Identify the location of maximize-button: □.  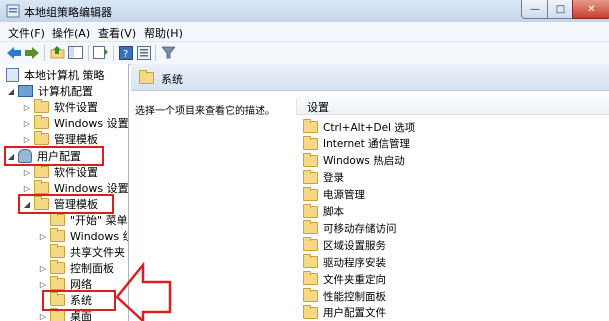
(560, 9).